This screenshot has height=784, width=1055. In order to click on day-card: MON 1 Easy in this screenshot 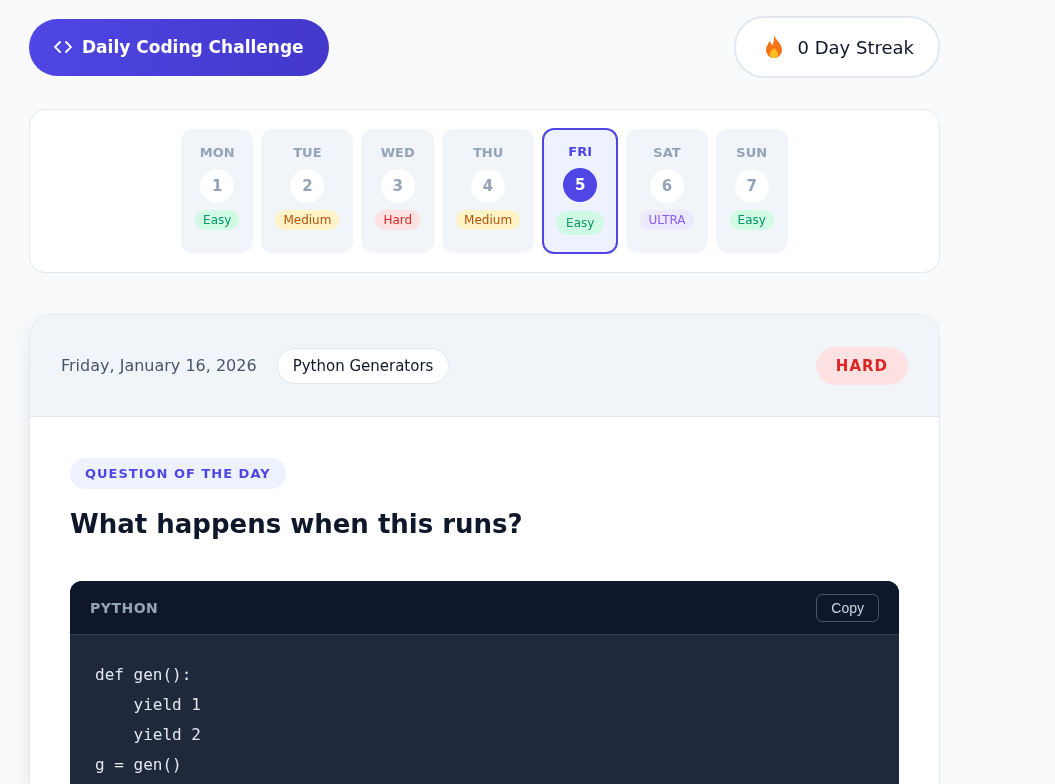, I will do `click(217, 191)`.